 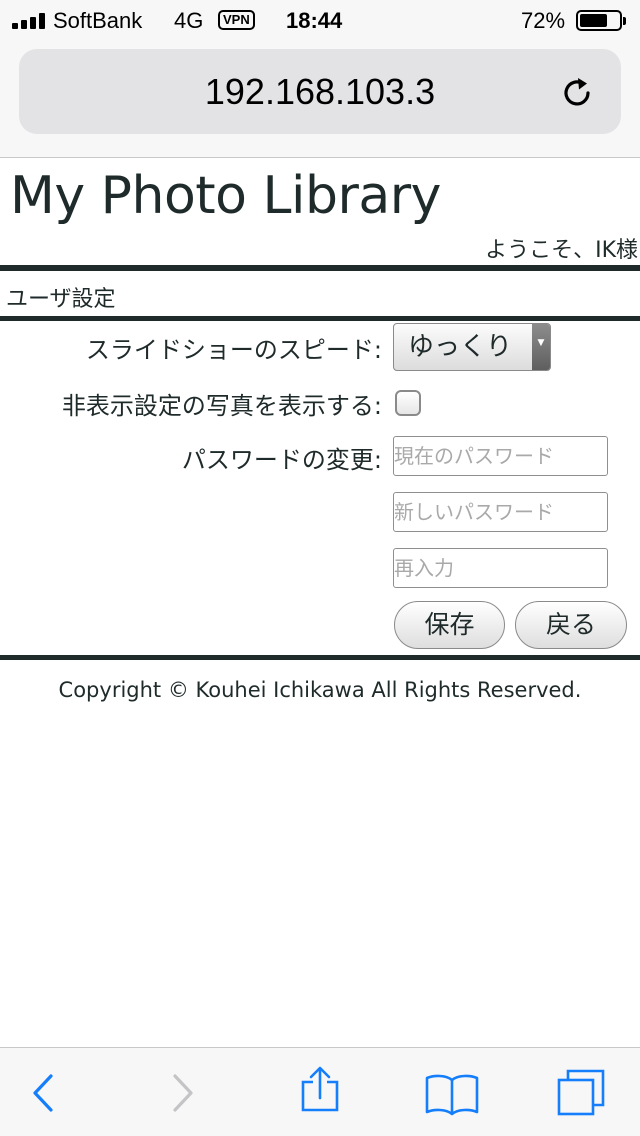 I want to click on password-change-label: パスワードの変更:, so click(x=281, y=460).